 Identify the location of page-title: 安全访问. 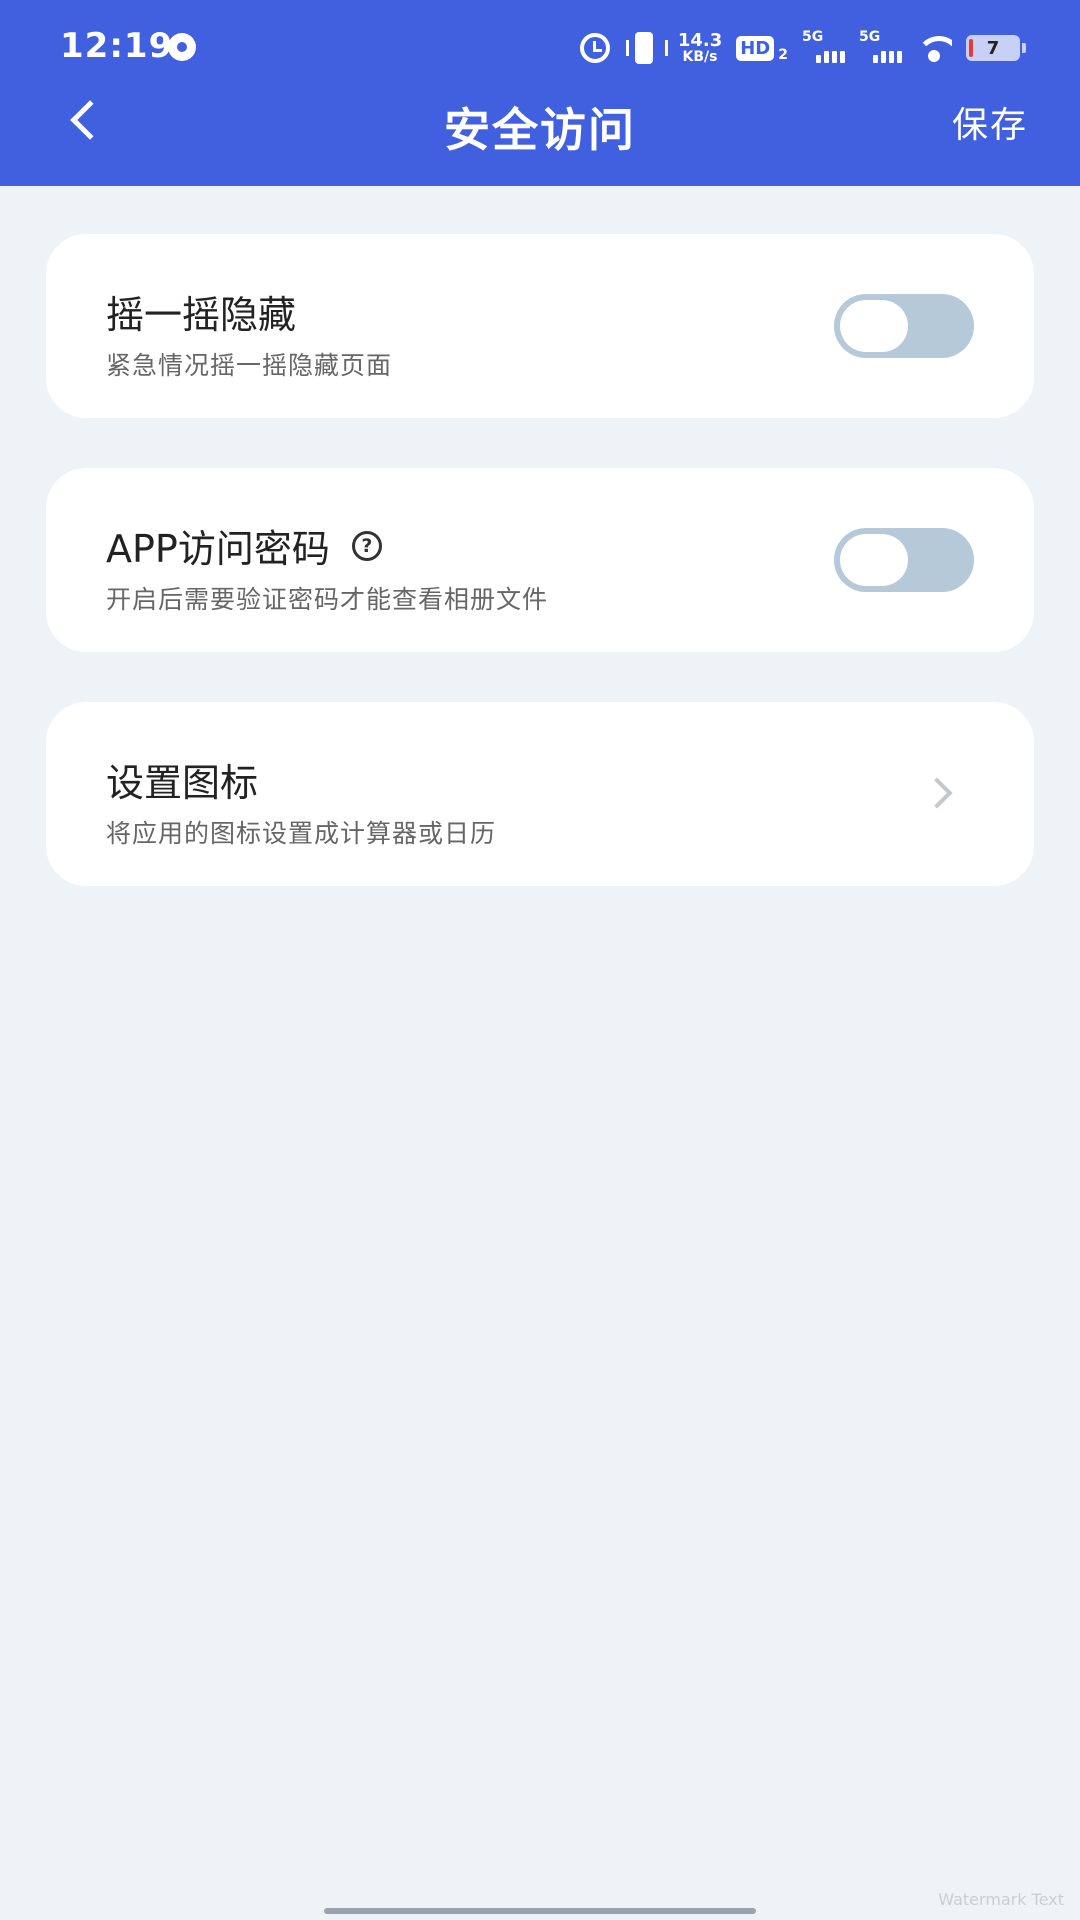
(540, 130).